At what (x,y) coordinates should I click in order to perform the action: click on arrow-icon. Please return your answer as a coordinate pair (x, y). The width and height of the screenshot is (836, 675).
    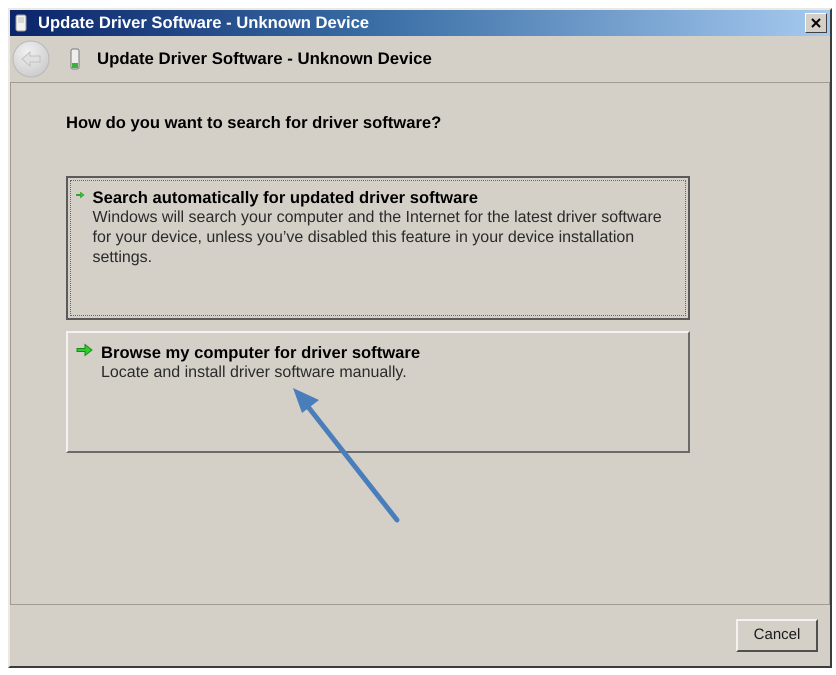
    Looking at the image, I should click on (84, 350).